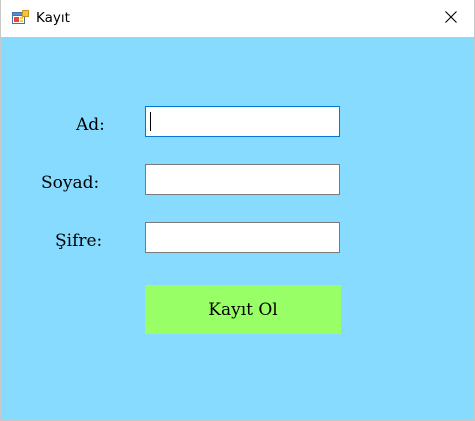 Image resolution: width=475 pixels, height=421 pixels. Describe the element at coordinates (243, 309) in the screenshot. I see `register-button: Kayıt Ol` at that location.